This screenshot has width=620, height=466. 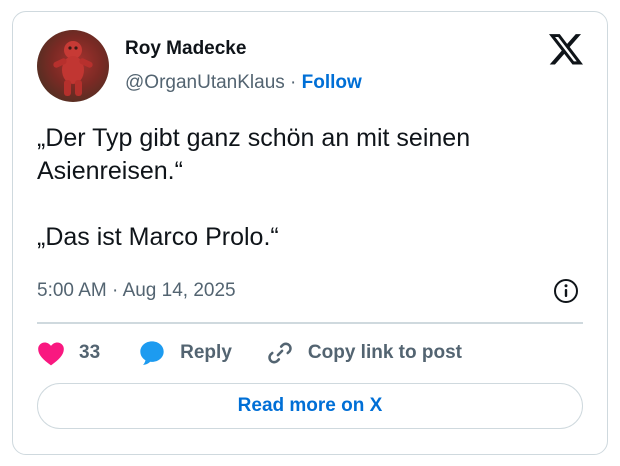 What do you see at coordinates (249, 353) in the screenshot?
I see `action-bar: 33 Reply Copy link to post` at bounding box center [249, 353].